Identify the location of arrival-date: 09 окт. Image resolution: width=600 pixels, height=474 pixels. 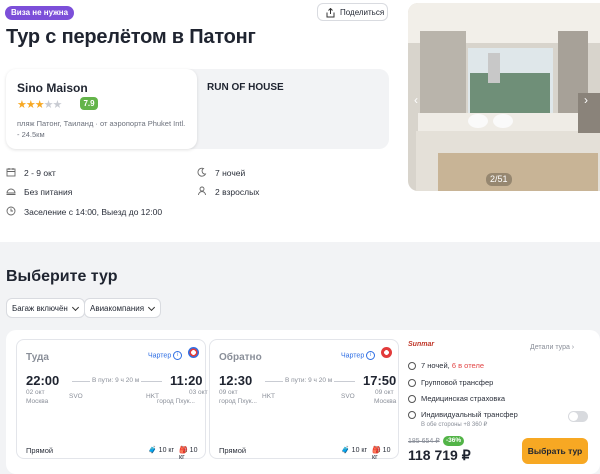
(384, 392).